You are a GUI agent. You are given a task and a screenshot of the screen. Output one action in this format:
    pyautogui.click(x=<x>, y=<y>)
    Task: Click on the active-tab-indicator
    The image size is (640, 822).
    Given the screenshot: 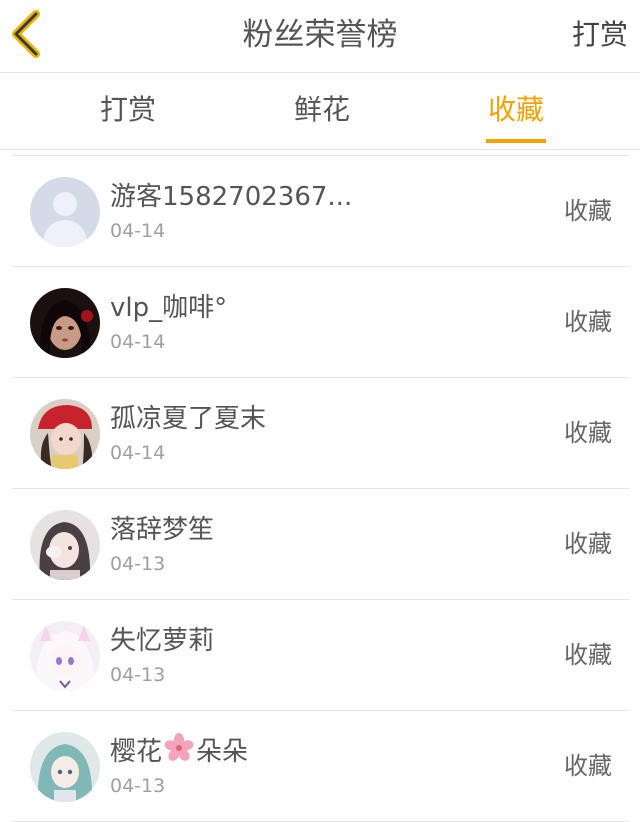 What is the action you would take?
    pyautogui.click(x=516, y=141)
    